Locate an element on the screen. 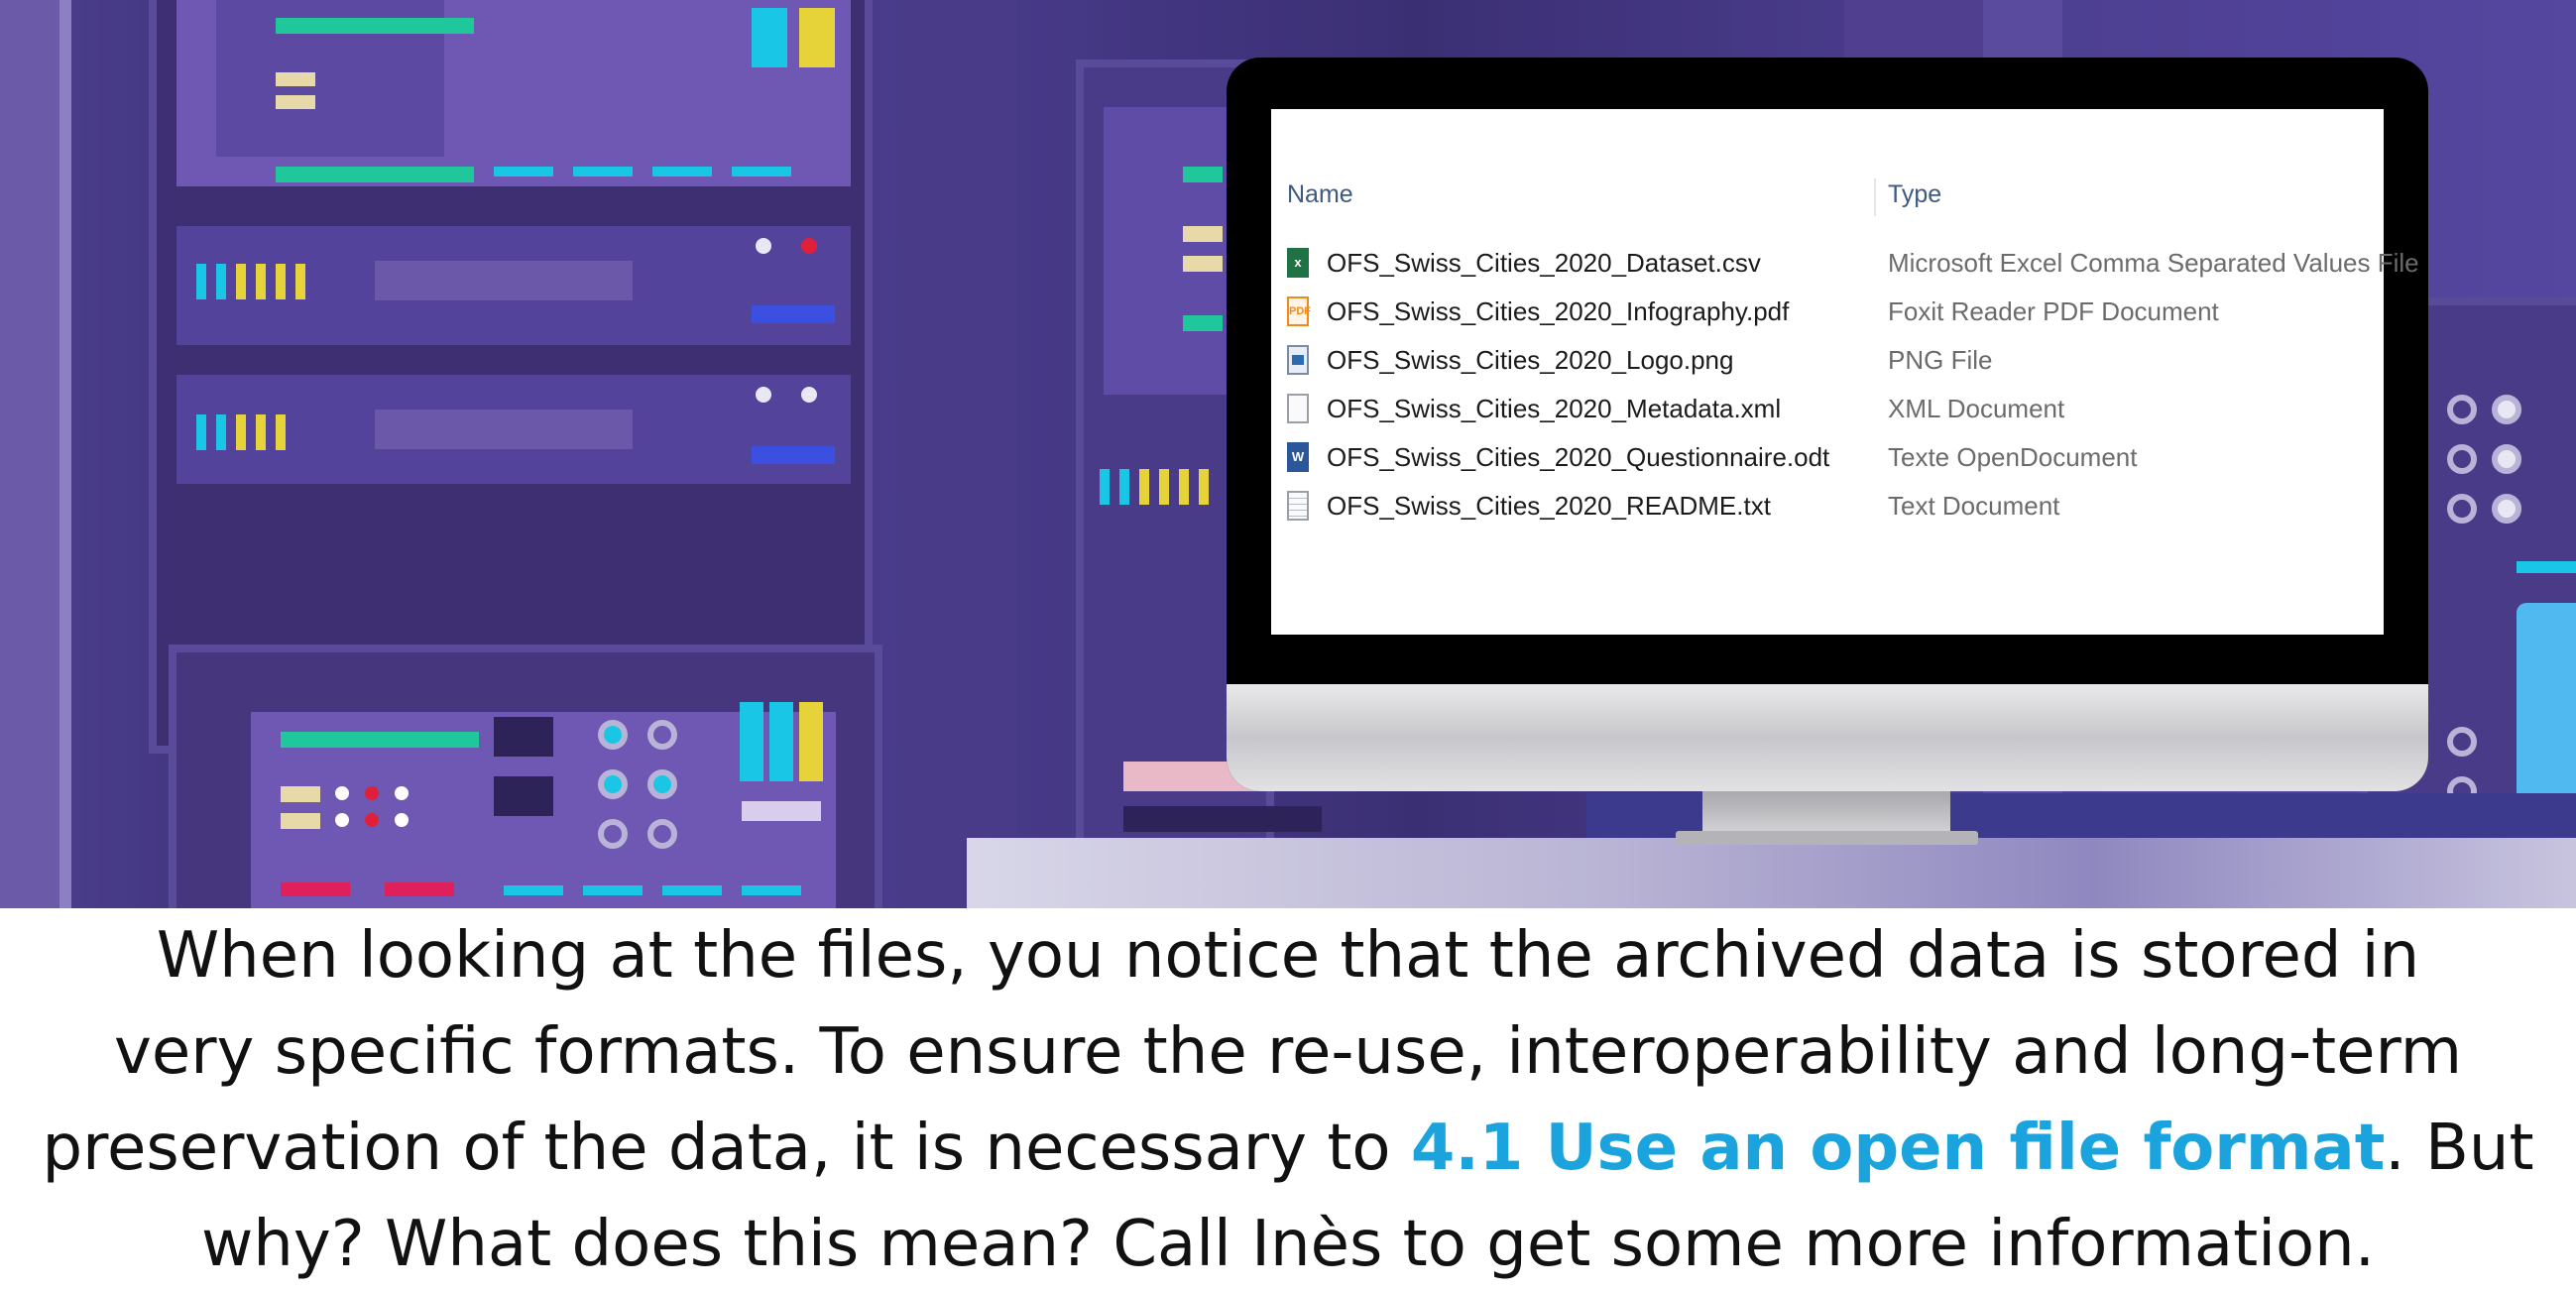  caption-text: . But is located at coordinates (2460, 1148).